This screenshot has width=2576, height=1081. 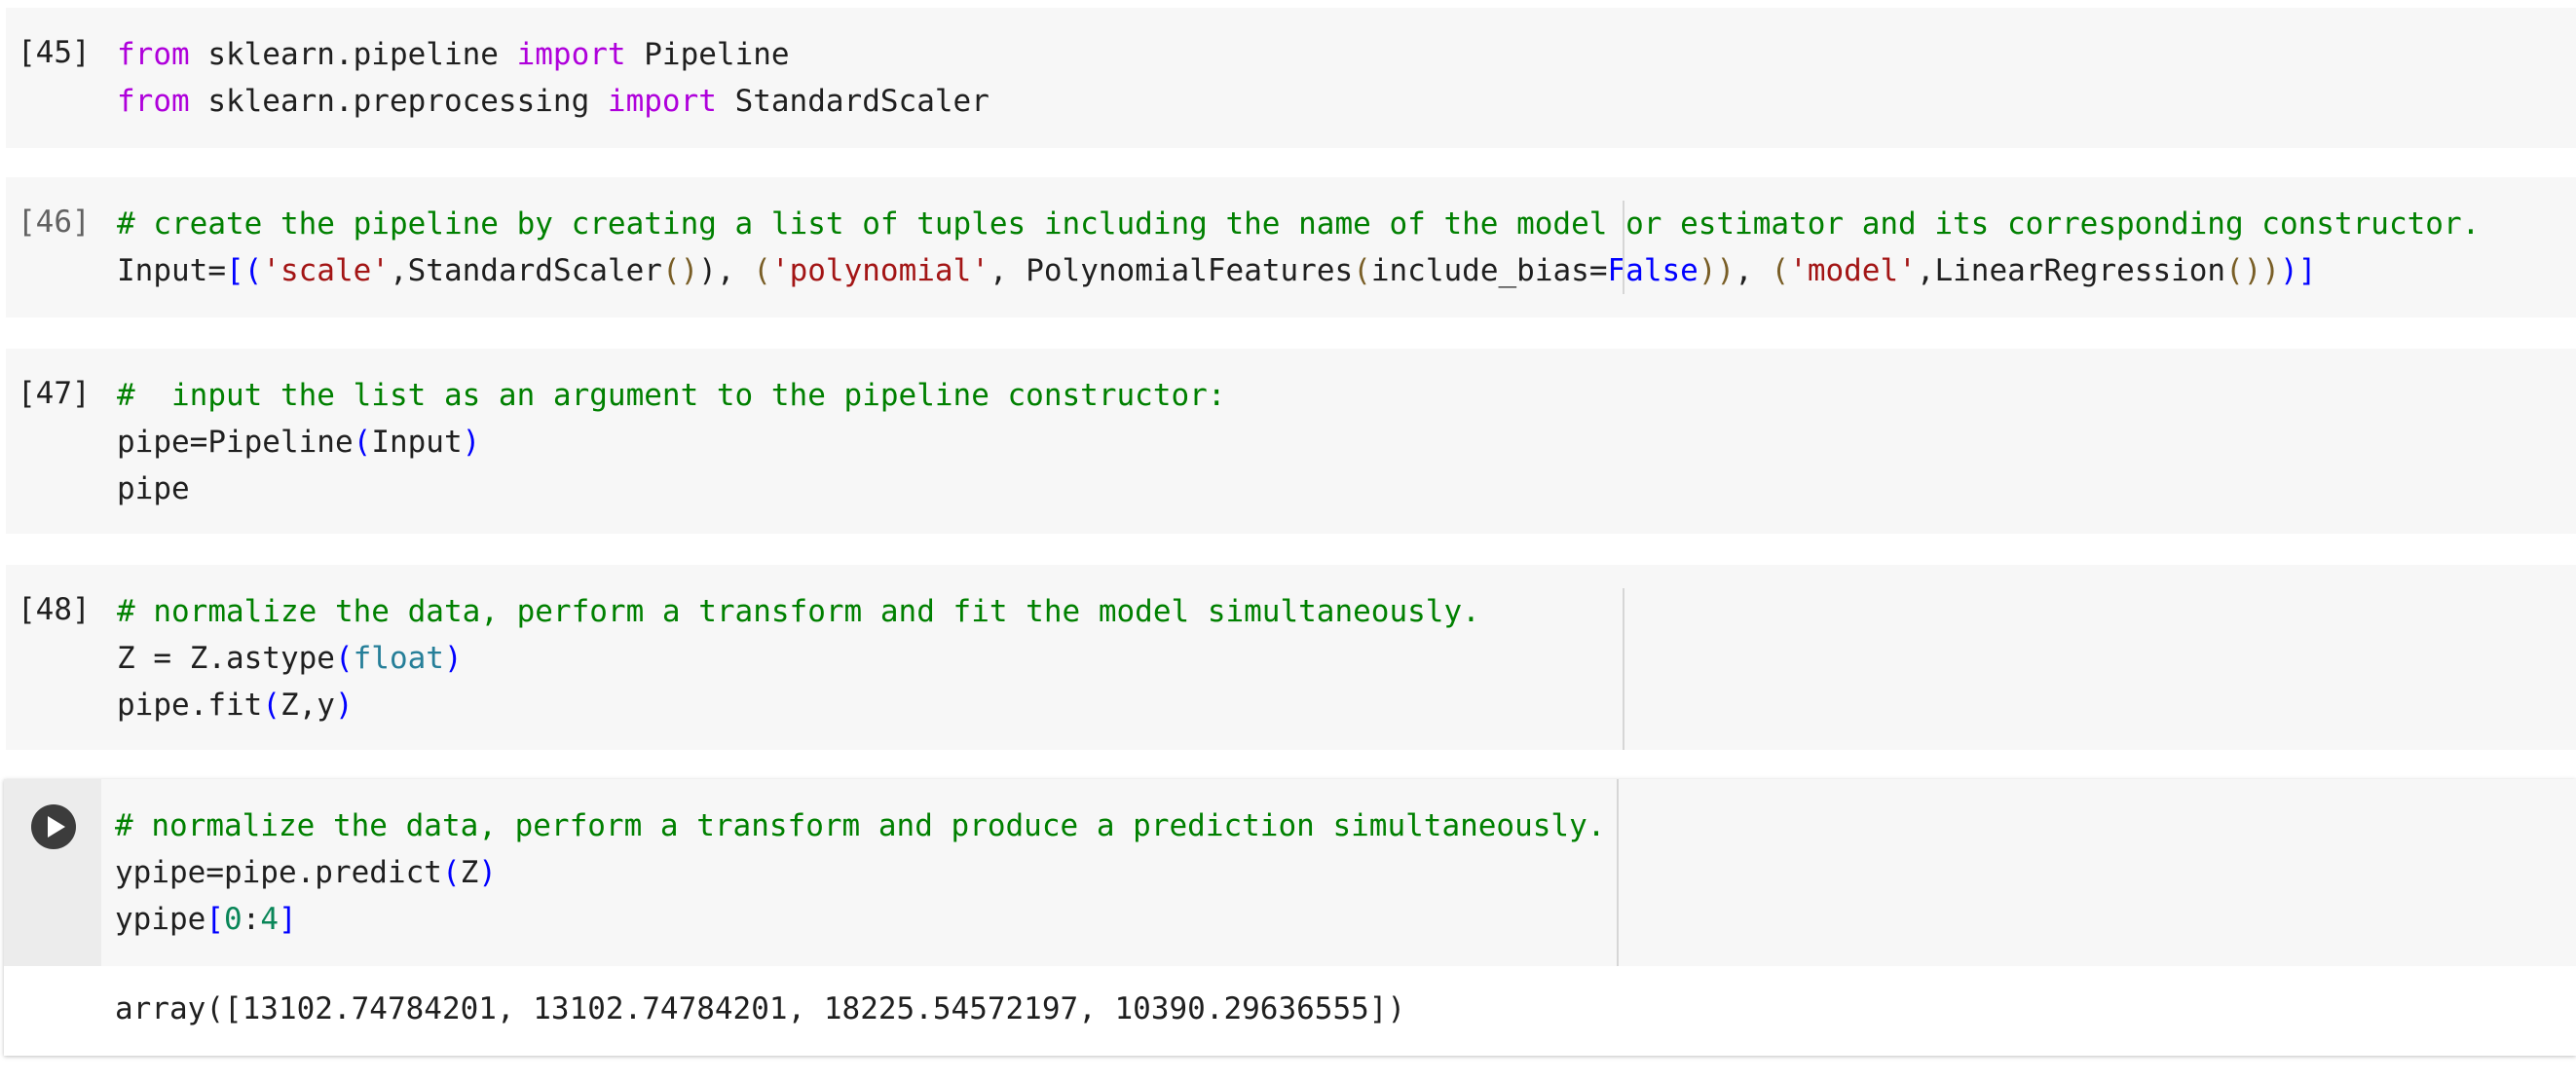 What do you see at coordinates (680, 270) in the screenshot?
I see `code-token: ()` at bounding box center [680, 270].